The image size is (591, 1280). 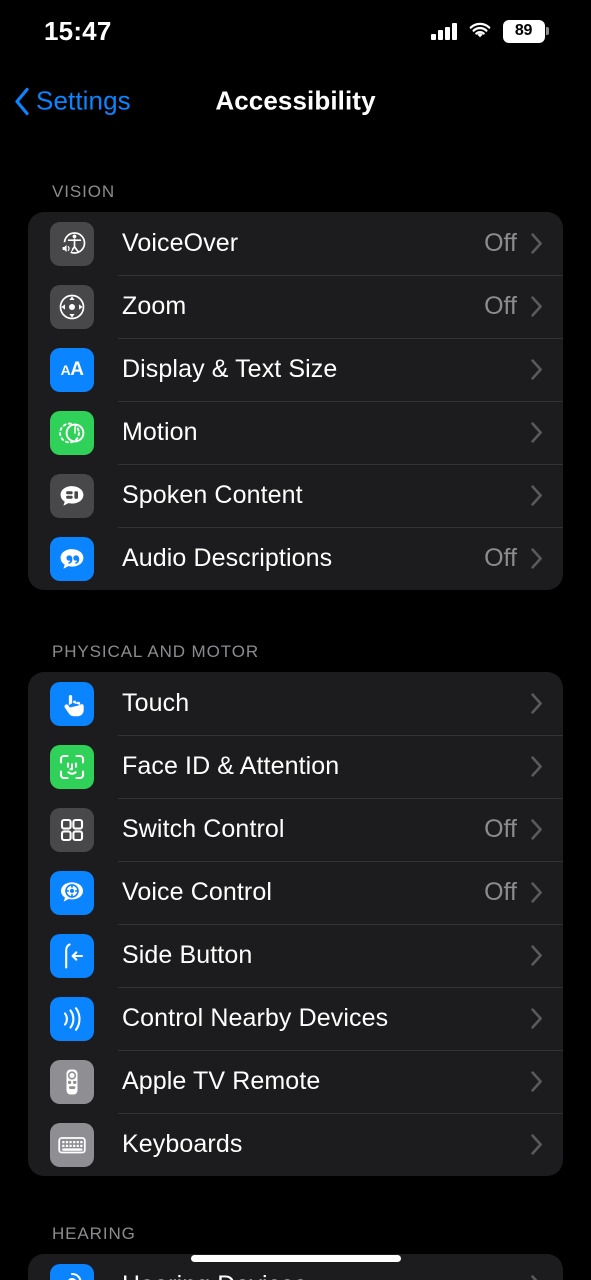 I want to click on settings-row-label: Apple TV Remote, so click(x=221, y=1081).